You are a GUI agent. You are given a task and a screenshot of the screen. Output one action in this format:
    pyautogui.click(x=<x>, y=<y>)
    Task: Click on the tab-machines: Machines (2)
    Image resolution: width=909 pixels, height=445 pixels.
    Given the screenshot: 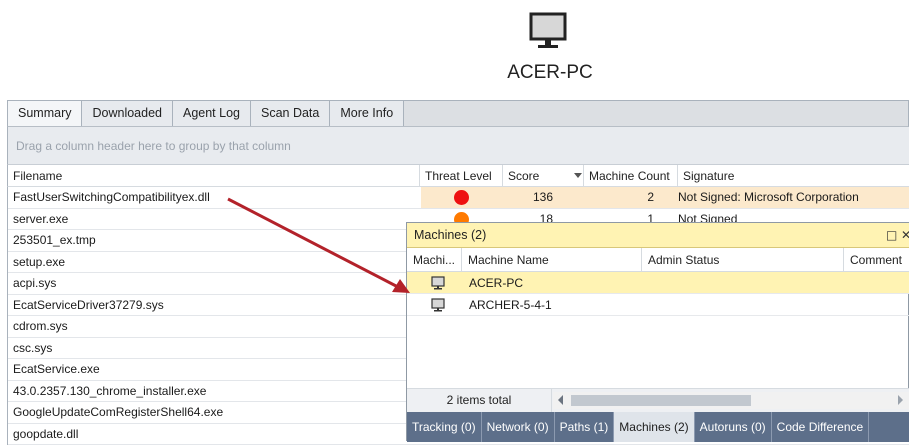 What is the action you would take?
    pyautogui.click(x=654, y=427)
    